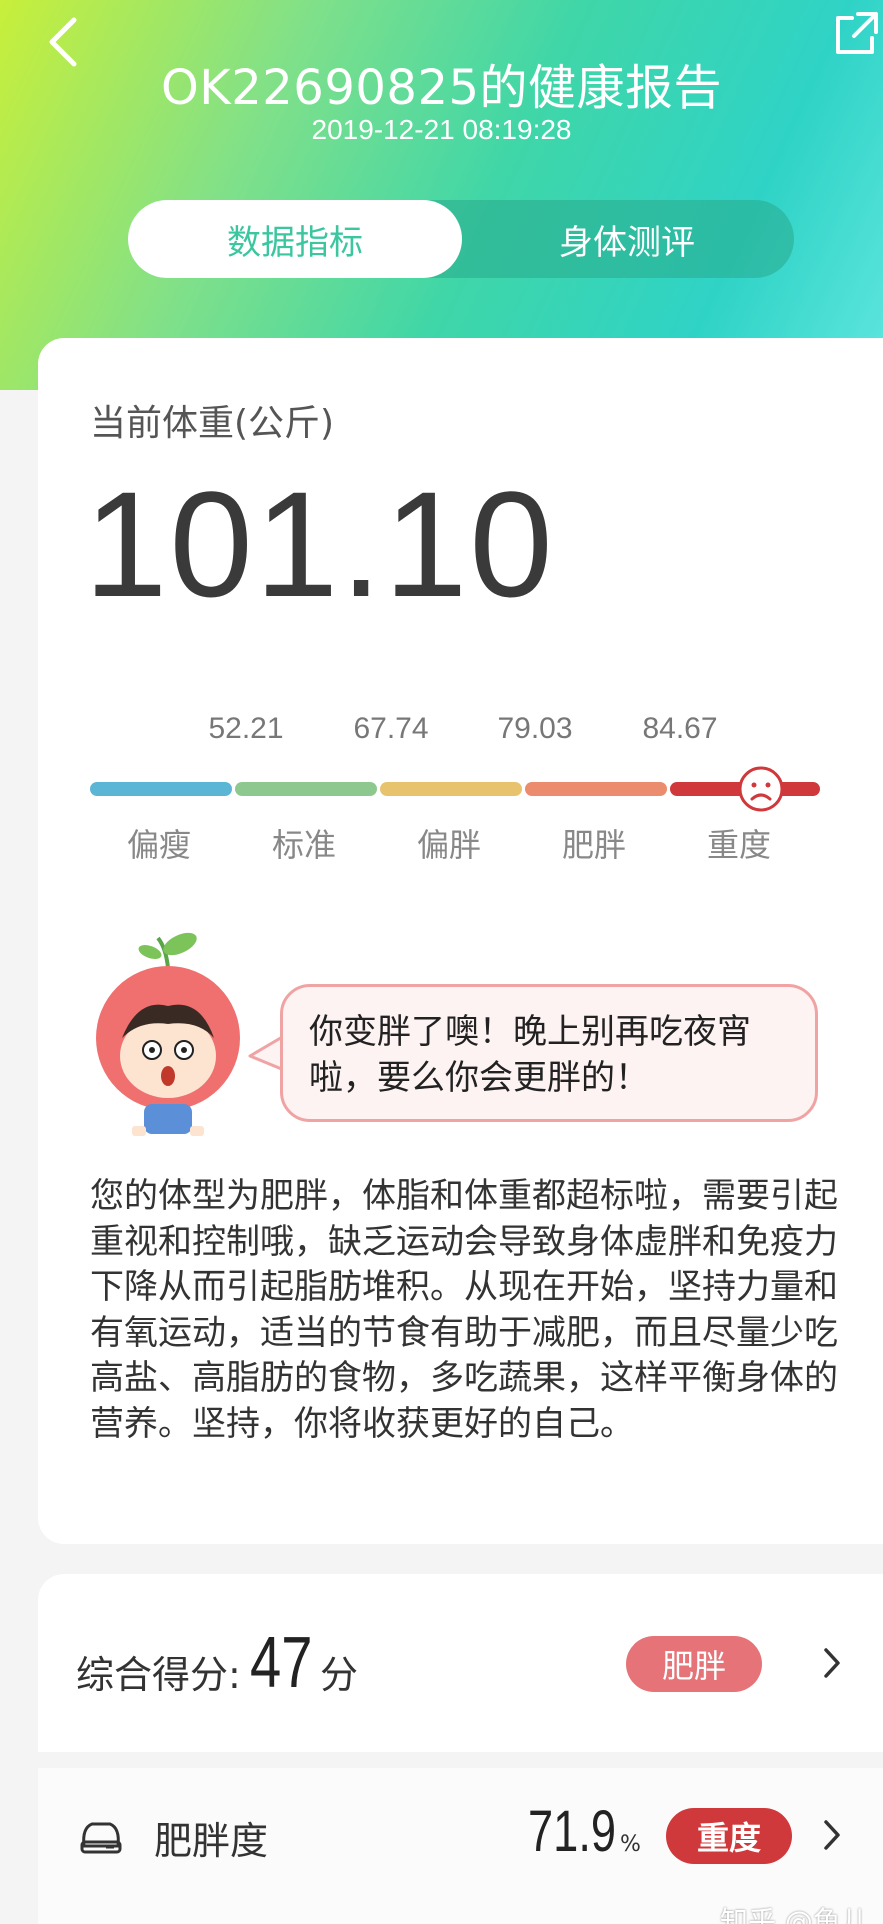 The width and height of the screenshot is (883, 1924). I want to click on category-severe: 重度, so click(738, 845).